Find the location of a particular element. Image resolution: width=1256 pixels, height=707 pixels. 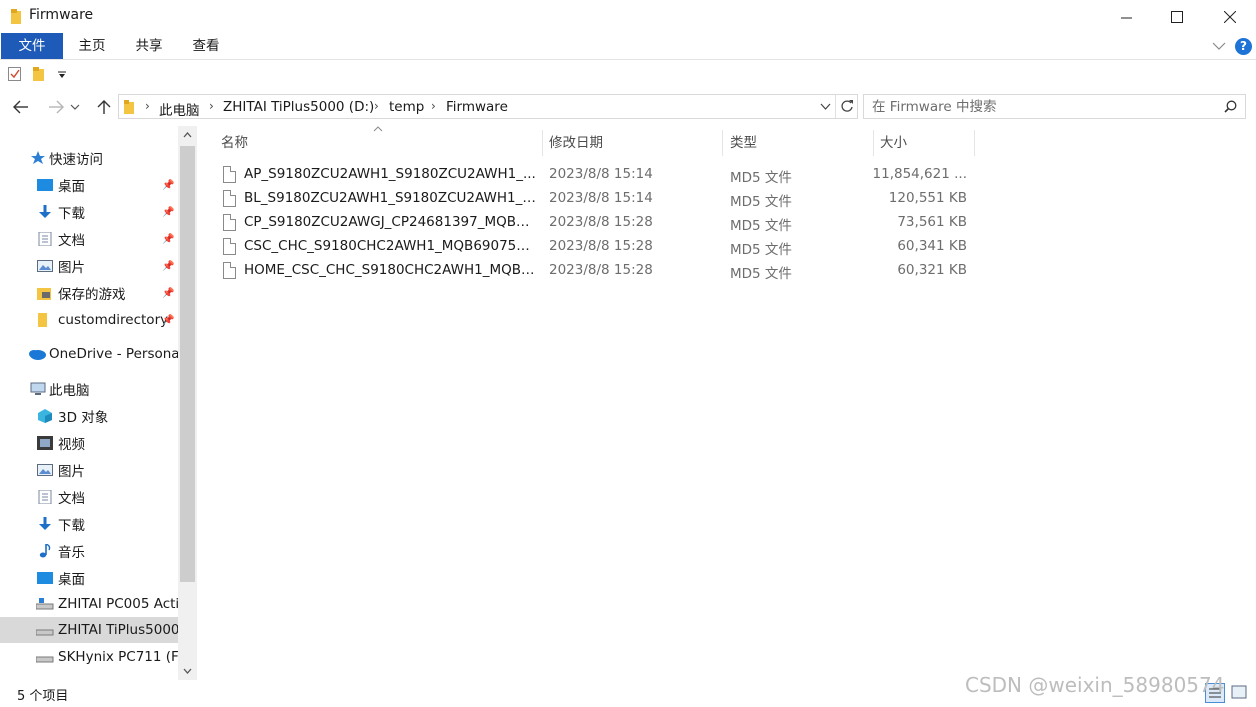

3d-objects-icon is located at coordinates (45, 416).